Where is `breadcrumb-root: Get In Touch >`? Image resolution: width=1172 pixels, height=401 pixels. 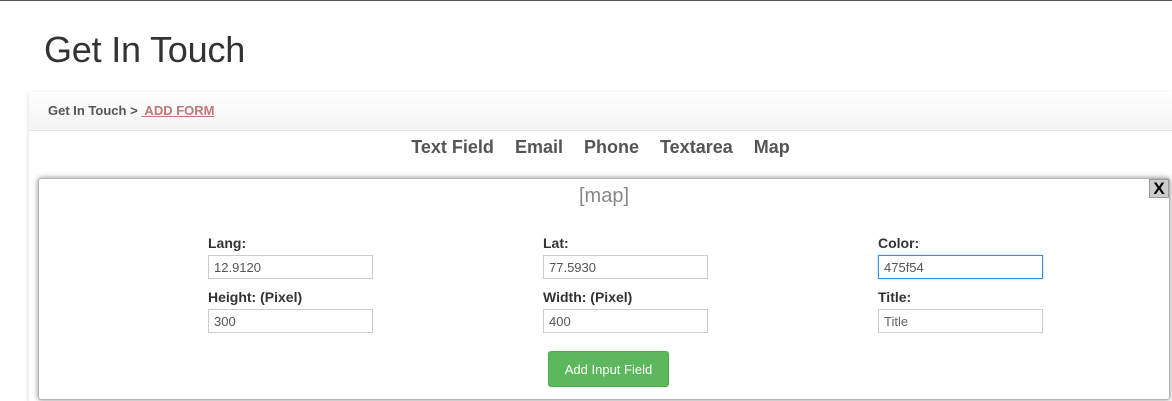 breadcrumb-root: Get In Touch > is located at coordinates (95, 110).